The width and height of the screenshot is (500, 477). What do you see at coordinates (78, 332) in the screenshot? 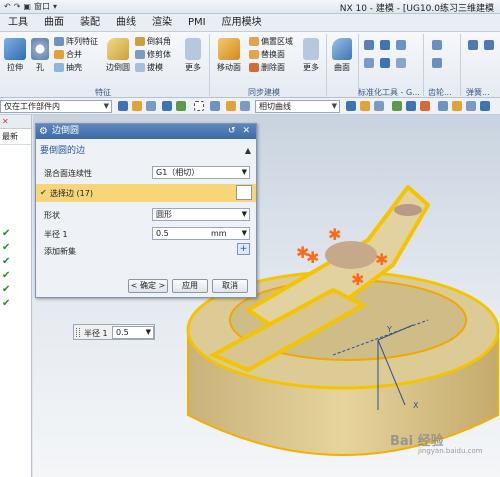
I see `drag-handle-icon` at bounding box center [78, 332].